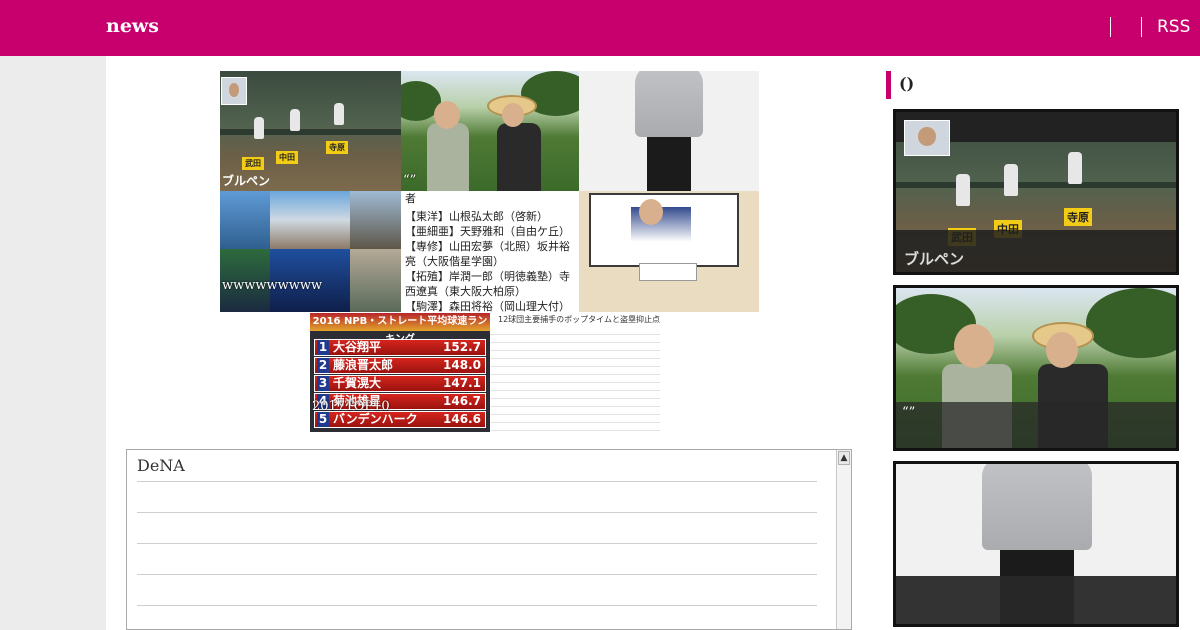 This screenshot has width=1200, height=630. Describe the element at coordinates (1036, 251) in the screenshot. I see `card-caption-bar: ブルペン` at that location.